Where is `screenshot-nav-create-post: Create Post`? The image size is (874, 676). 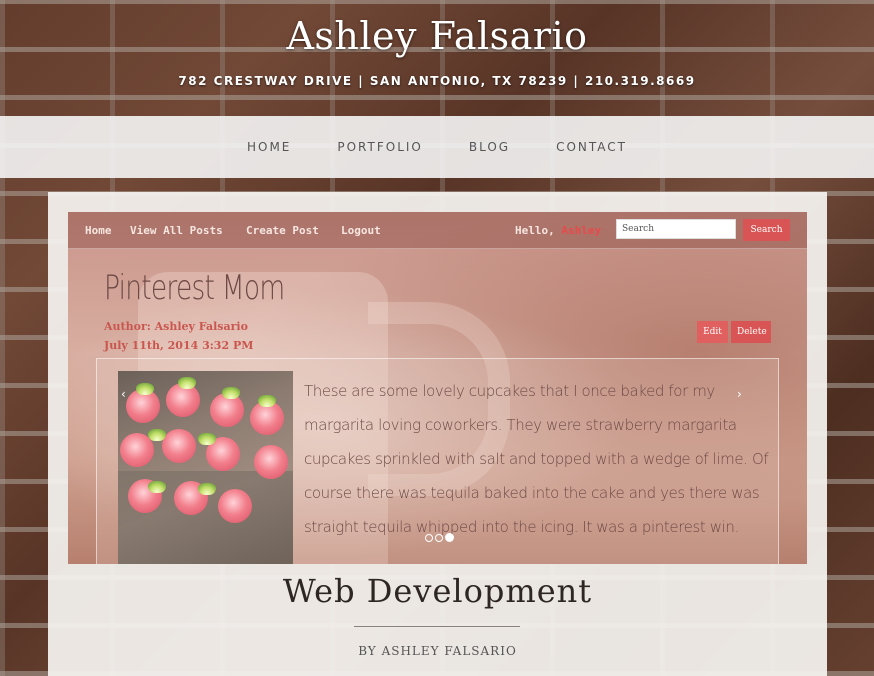
screenshot-nav-create-post: Create Post is located at coordinates (282, 230).